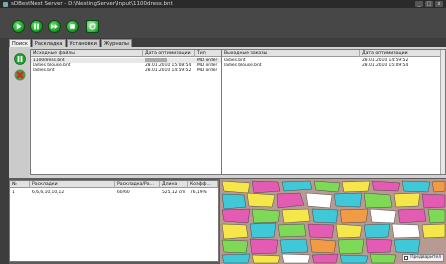  I want to click on side-delete-button, so click(20, 75).